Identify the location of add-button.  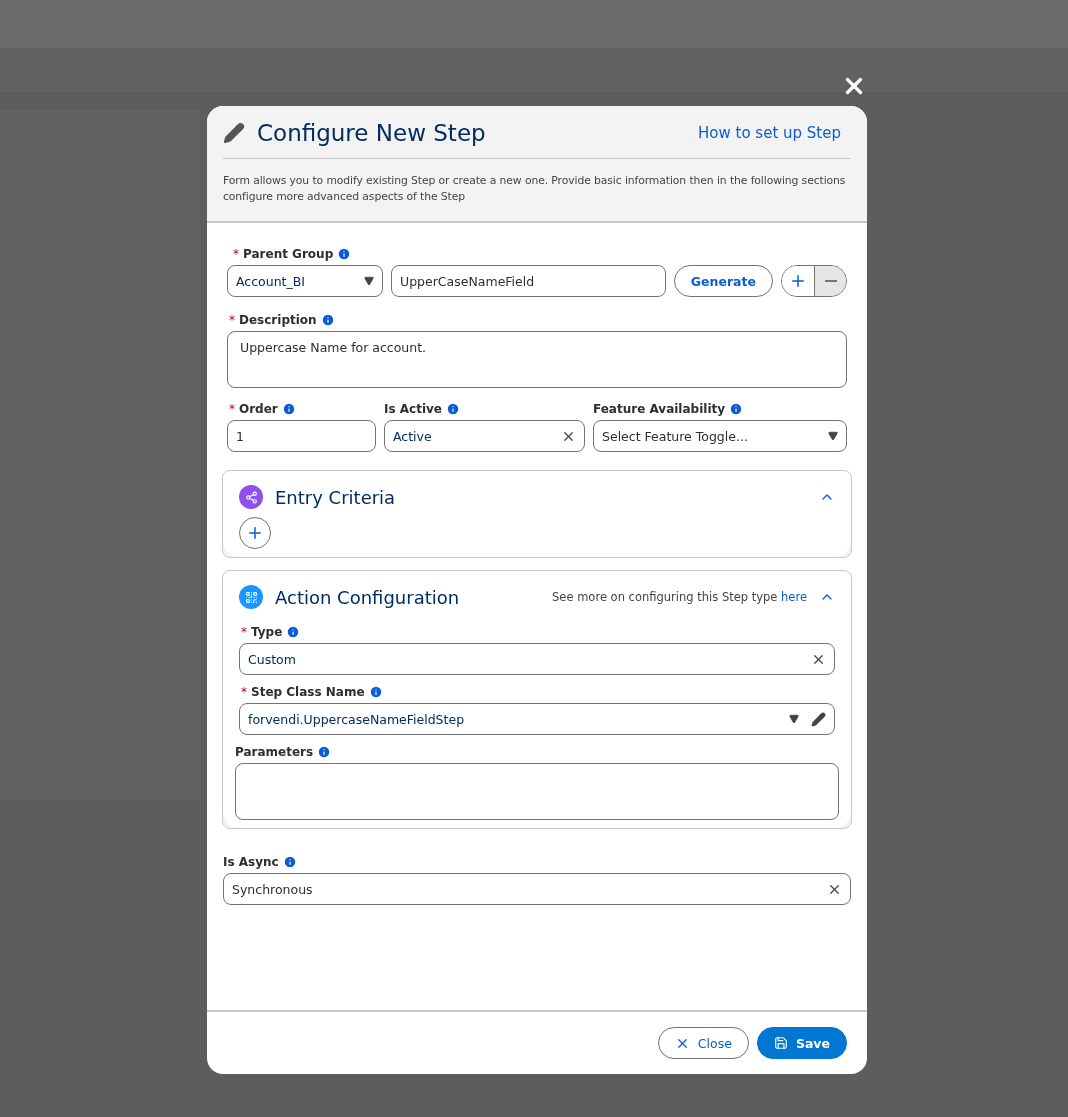
(255, 533).